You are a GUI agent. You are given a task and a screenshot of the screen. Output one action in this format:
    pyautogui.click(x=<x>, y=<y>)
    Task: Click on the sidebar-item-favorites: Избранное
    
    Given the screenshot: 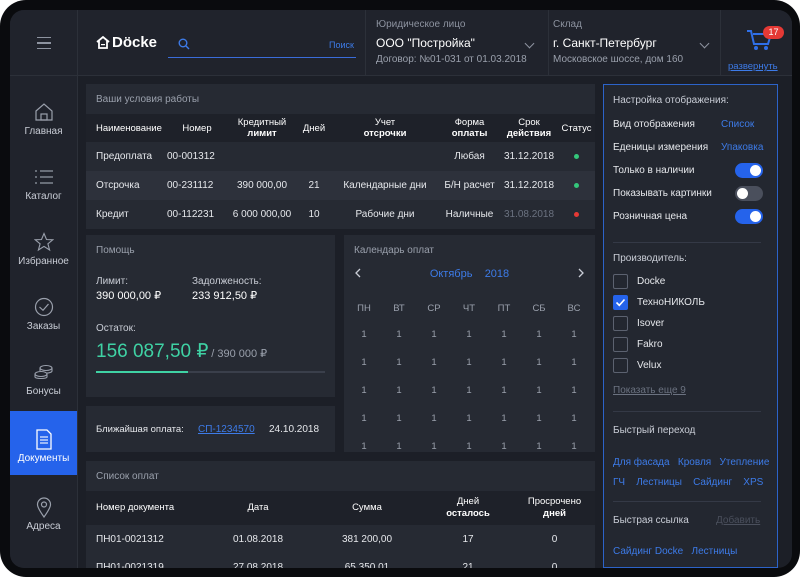 What is the action you would take?
    pyautogui.click(x=43, y=246)
    